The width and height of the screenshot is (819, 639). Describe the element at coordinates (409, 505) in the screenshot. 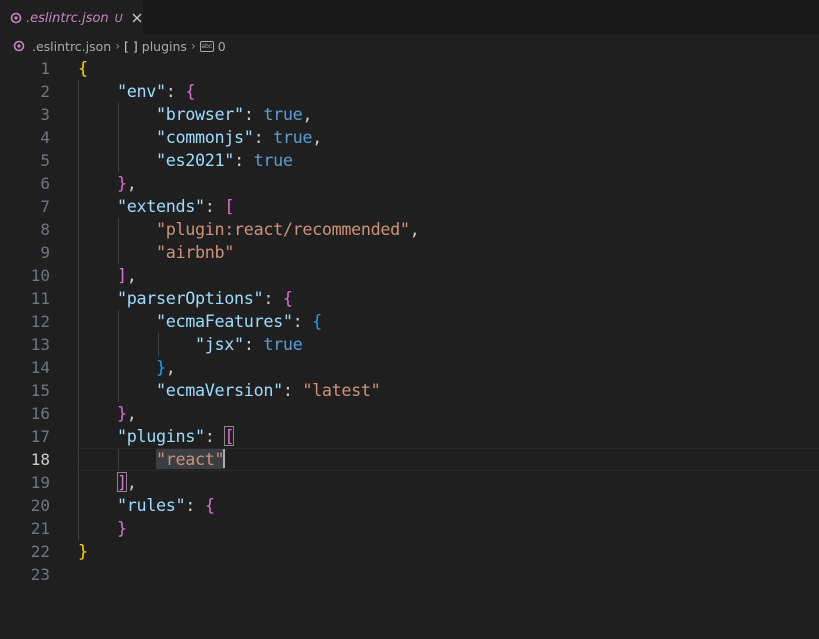

I see `code-line: 20 "rules": {` at that location.